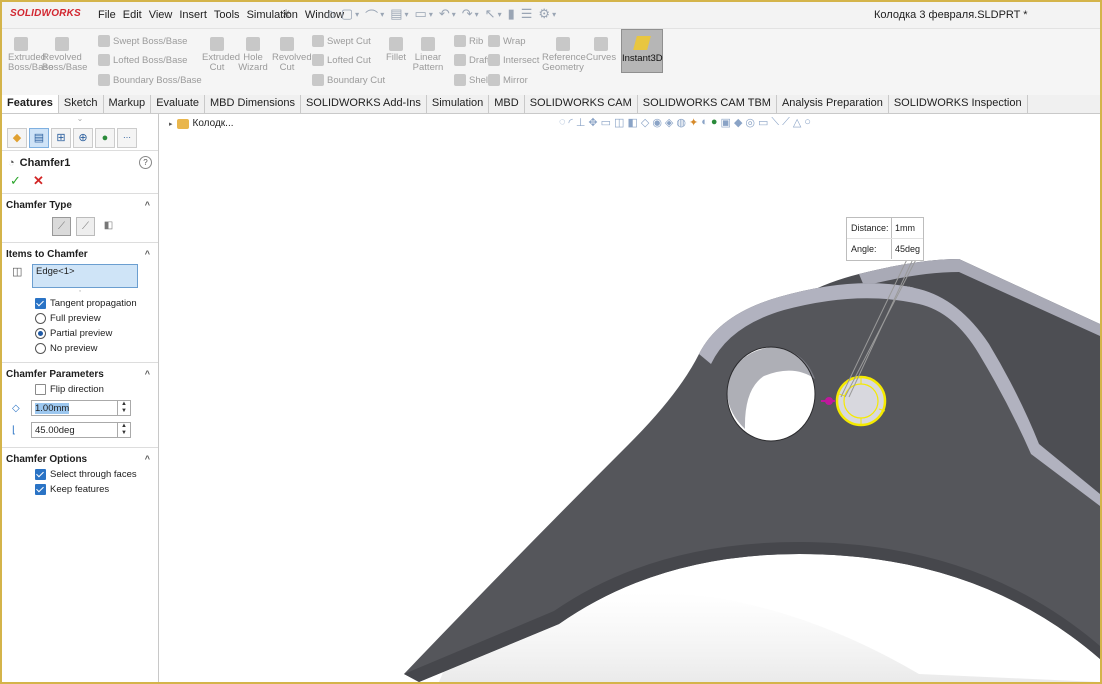 Image resolution: width=1102 pixels, height=684 pixels. What do you see at coordinates (80, 318) in the screenshot?
I see `full-preview-option: Full preview` at bounding box center [80, 318].